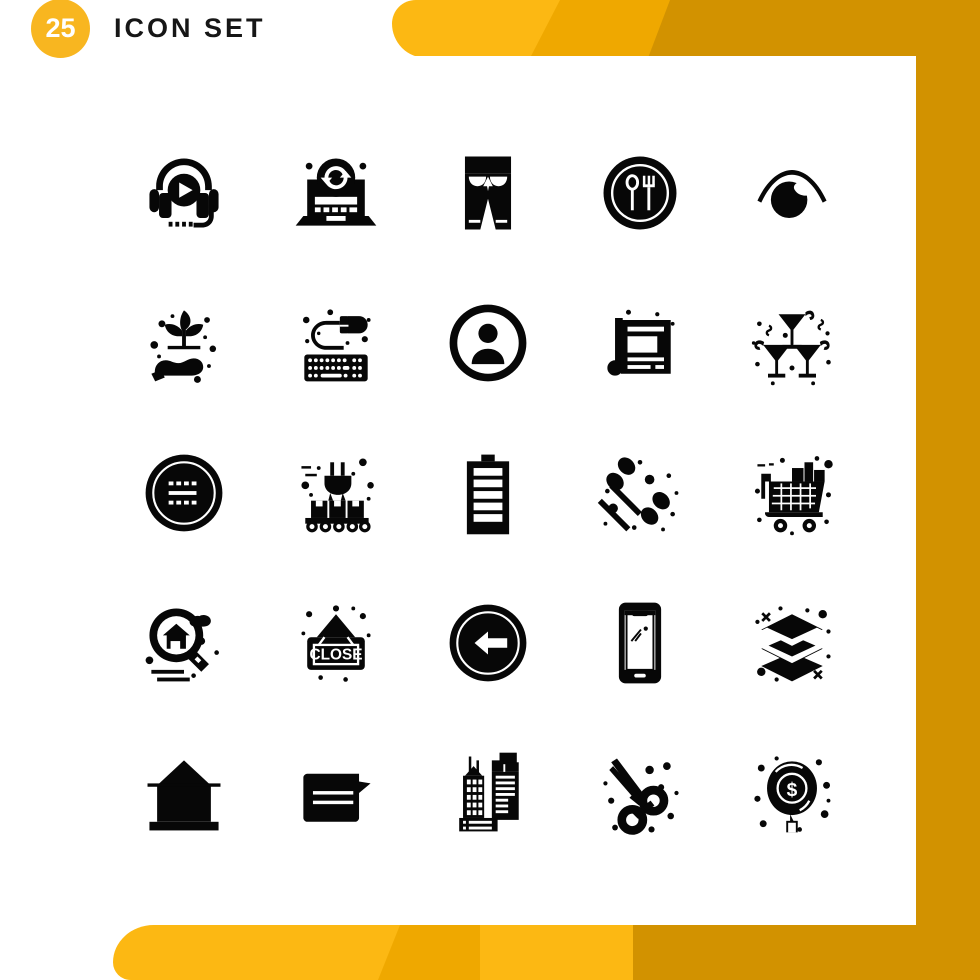  What do you see at coordinates (183, 346) in the screenshot?
I see `hand-plant-growth-icon` at bounding box center [183, 346].